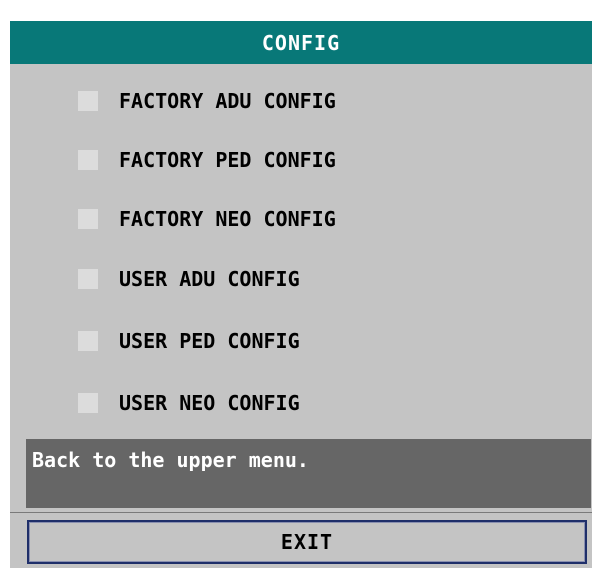 The width and height of the screenshot is (598, 568). I want to click on menu-item-factory-ped-config: FACTORY PED CONFIG, so click(207, 160).